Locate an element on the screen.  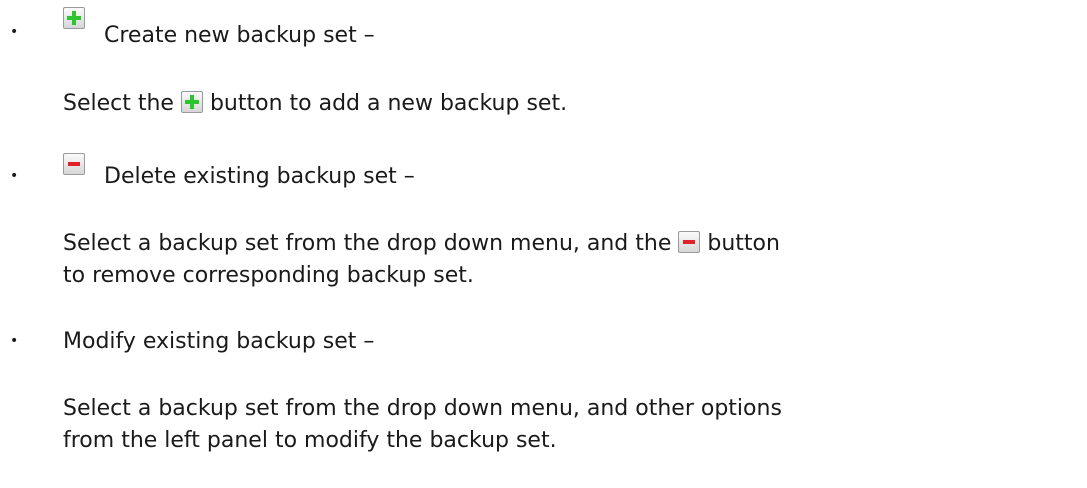
desc-text: Select the is located at coordinates (118, 103).